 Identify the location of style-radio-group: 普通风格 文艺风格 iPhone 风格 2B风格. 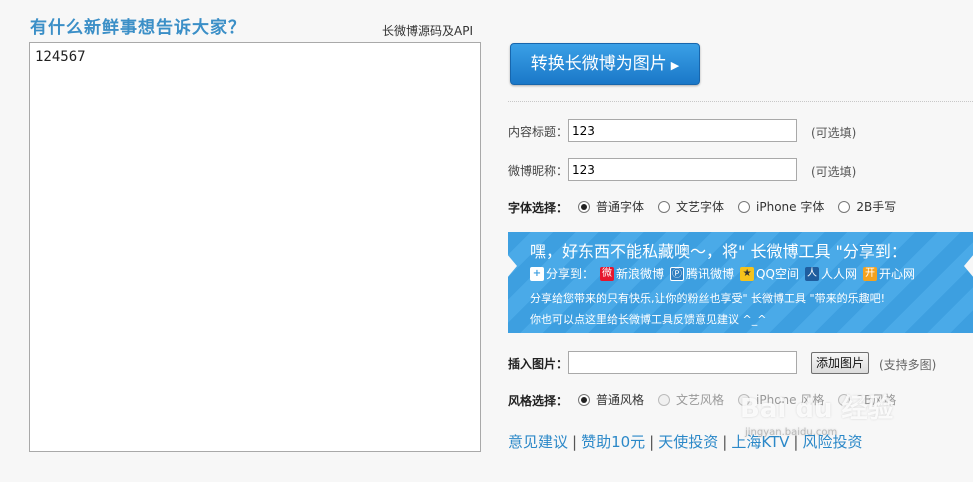
(744, 399).